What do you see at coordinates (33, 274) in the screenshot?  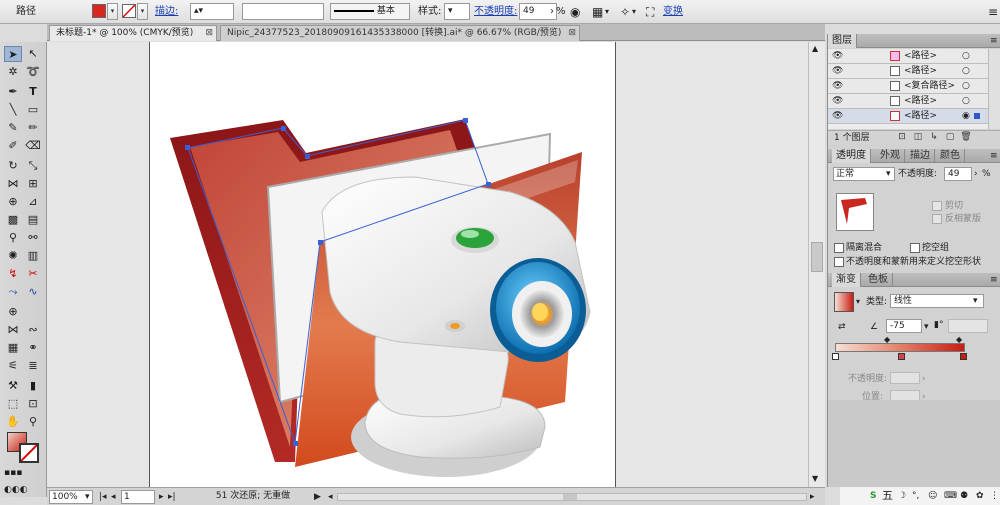 I see `scissors-icon: ✂` at bounding box center [33, 274].